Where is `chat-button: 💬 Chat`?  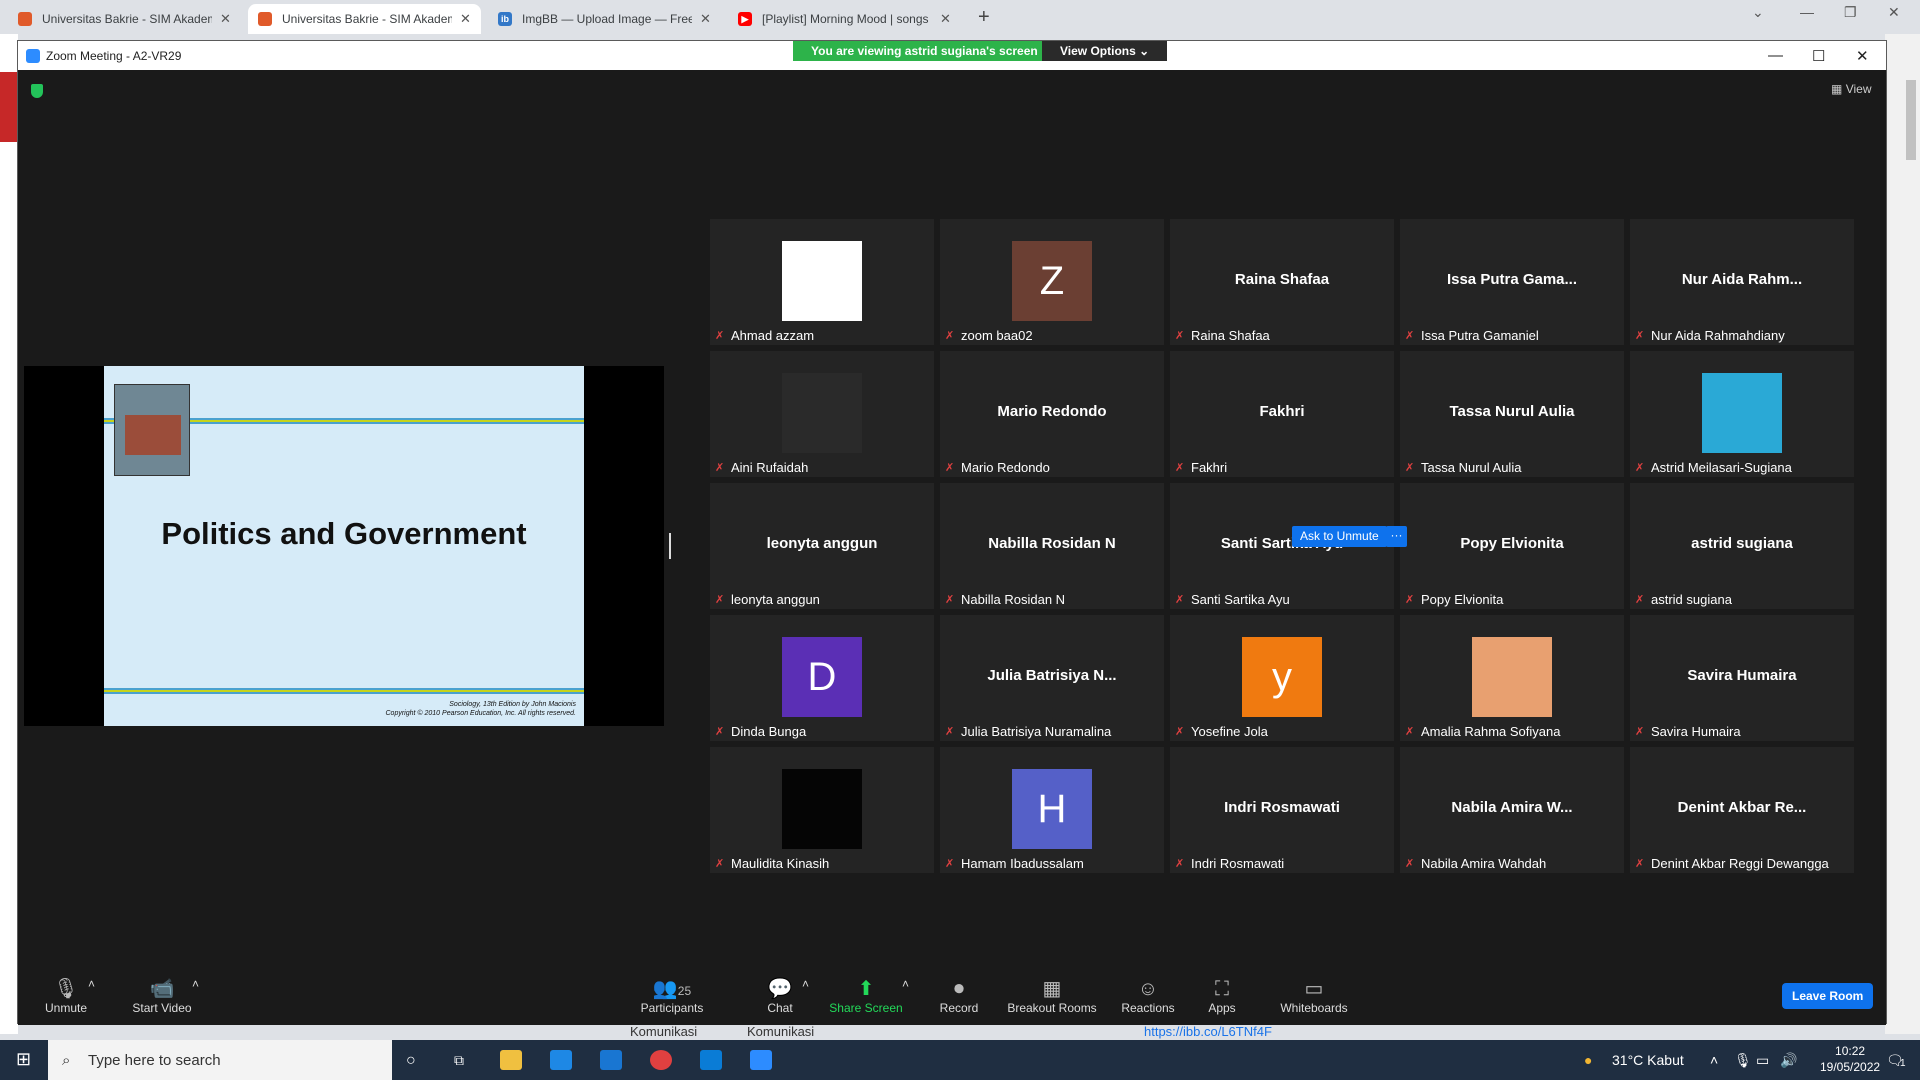
chat-button: 💬 Chat is located at coordinates (780, 996).